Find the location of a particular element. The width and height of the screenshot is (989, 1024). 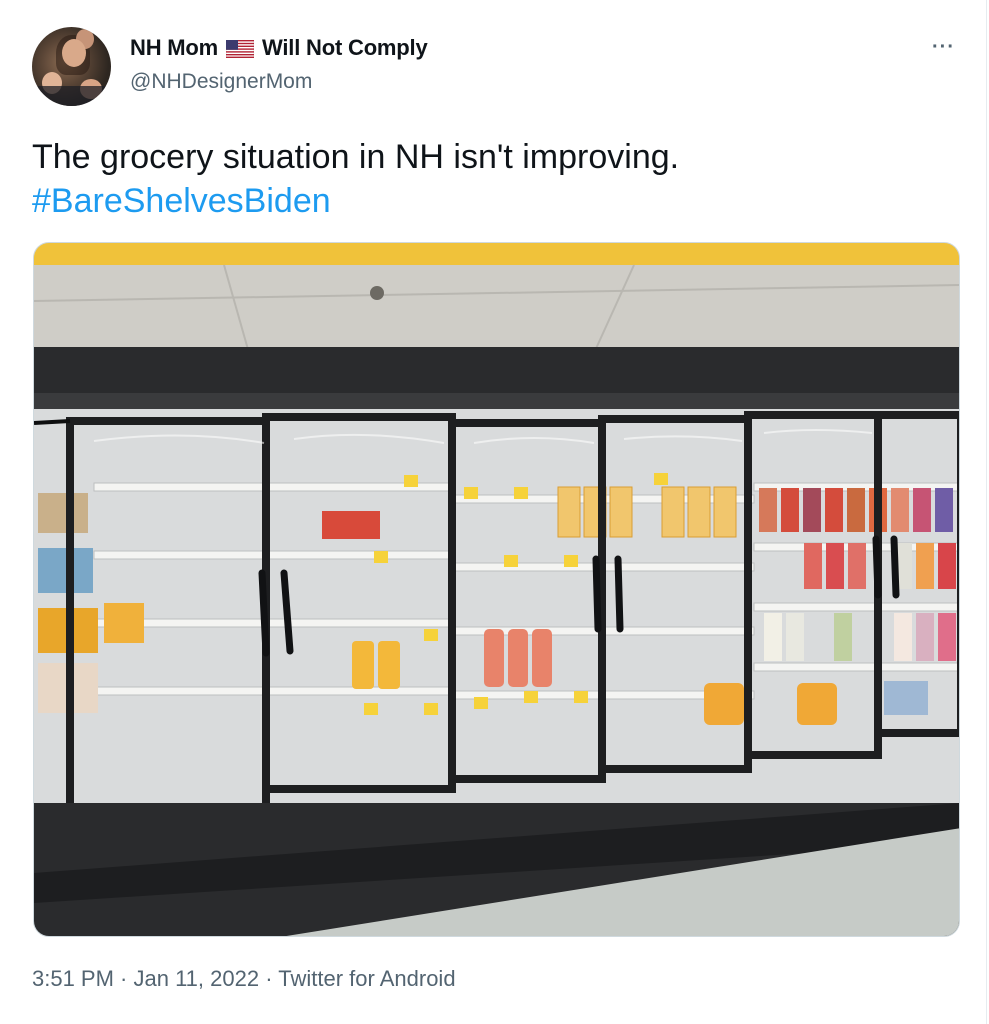

tweet-source: Twitter for Android is located at coordinates (366, 978).